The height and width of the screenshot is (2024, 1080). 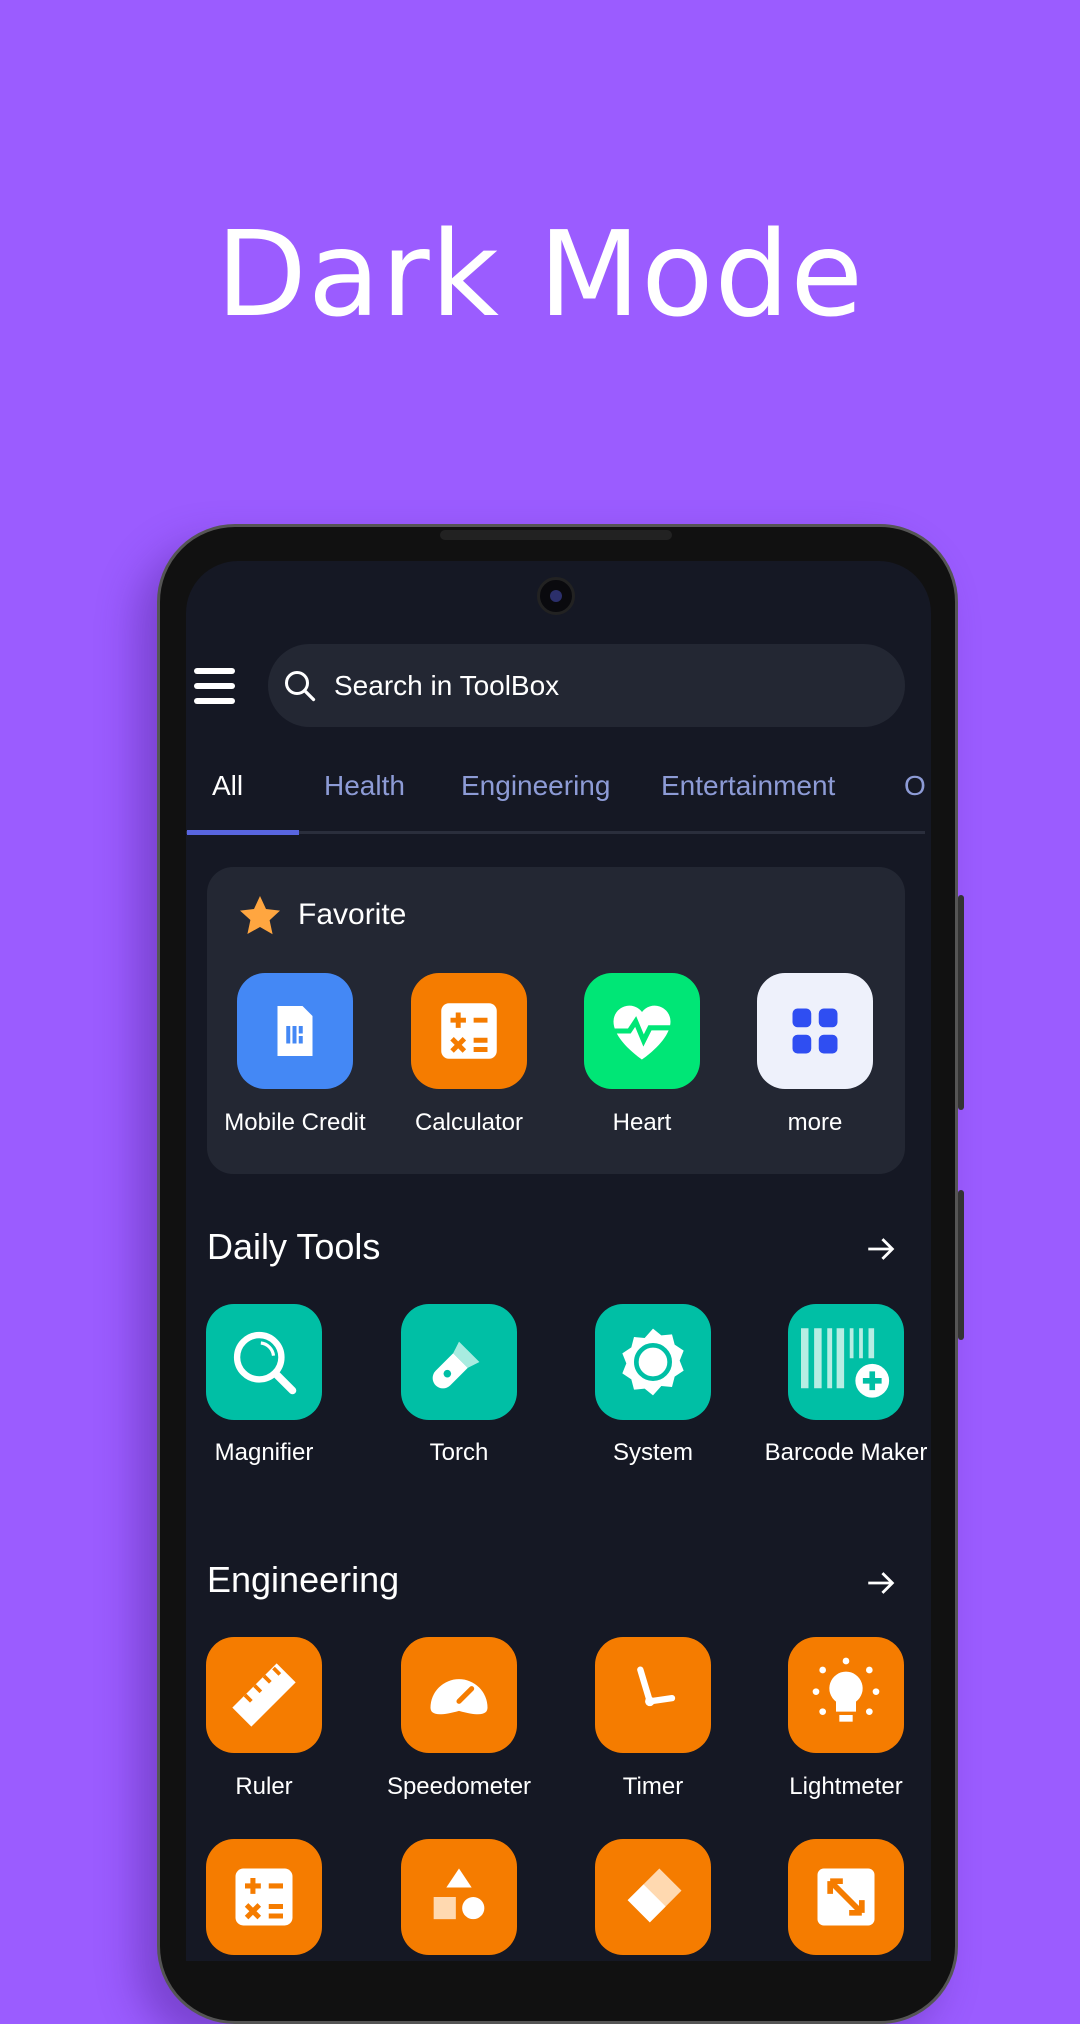 I want to click on favorite-label: Mobile Credit, so click(x=295, y=1122).